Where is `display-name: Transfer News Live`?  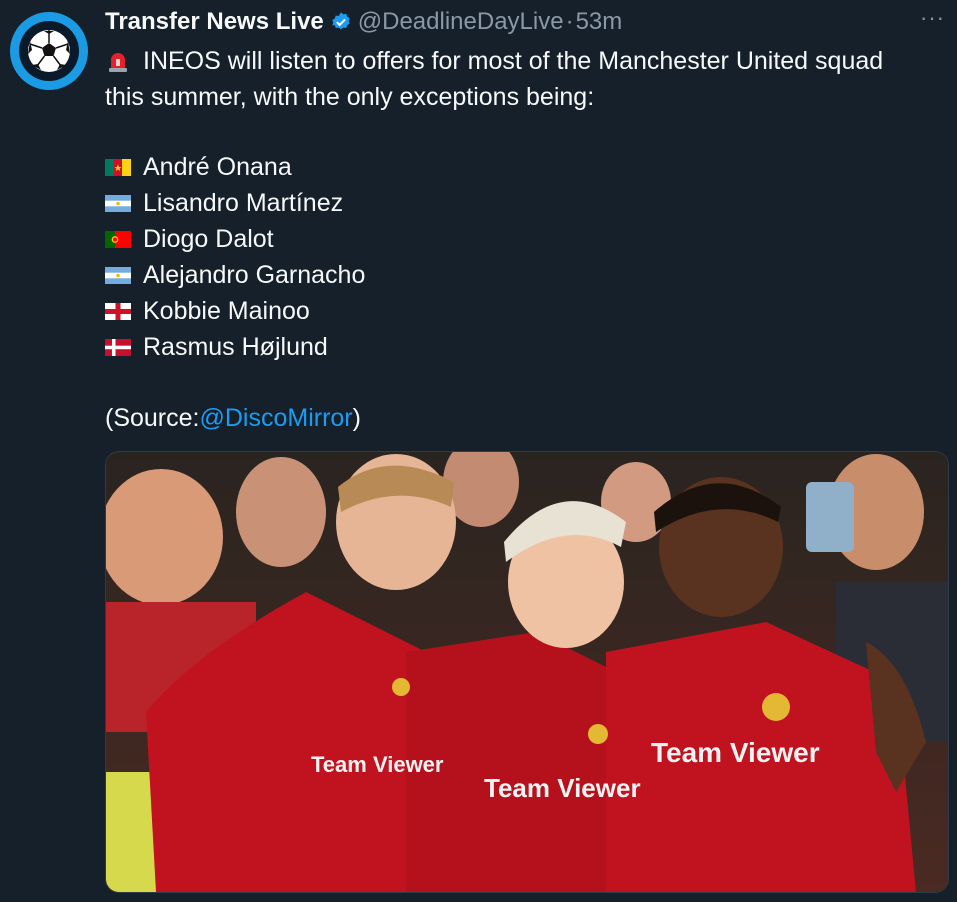
display-name: Transfer News Live is located at coordinates (214, 22).